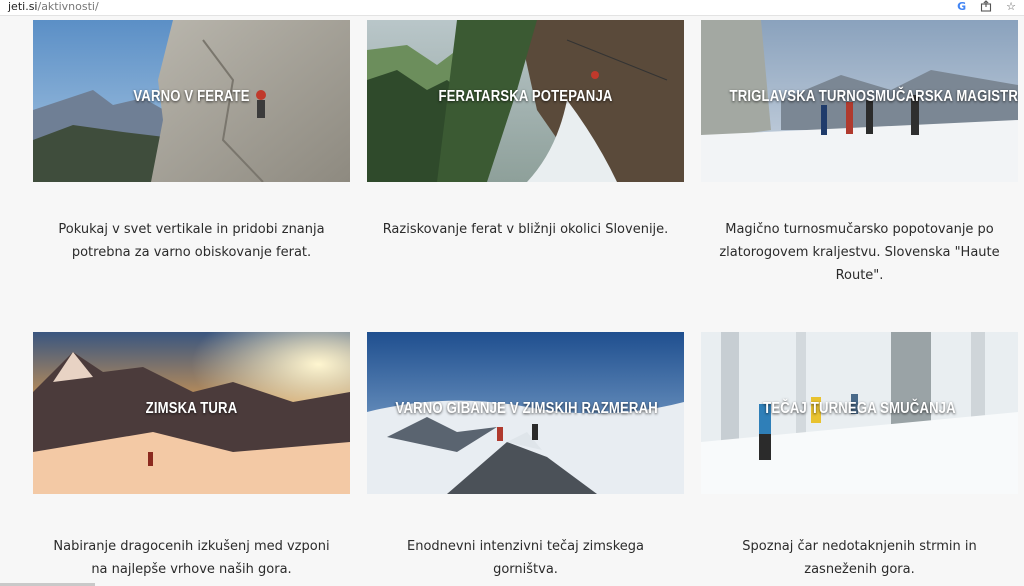 Image resolution: width=1024 pixels, height=586 pixels. Describe the element at coordinates (512, 8) in the screenshot. I see `browser-address-bar: jeti.si/aktivnosti/ G ☆` at that location.